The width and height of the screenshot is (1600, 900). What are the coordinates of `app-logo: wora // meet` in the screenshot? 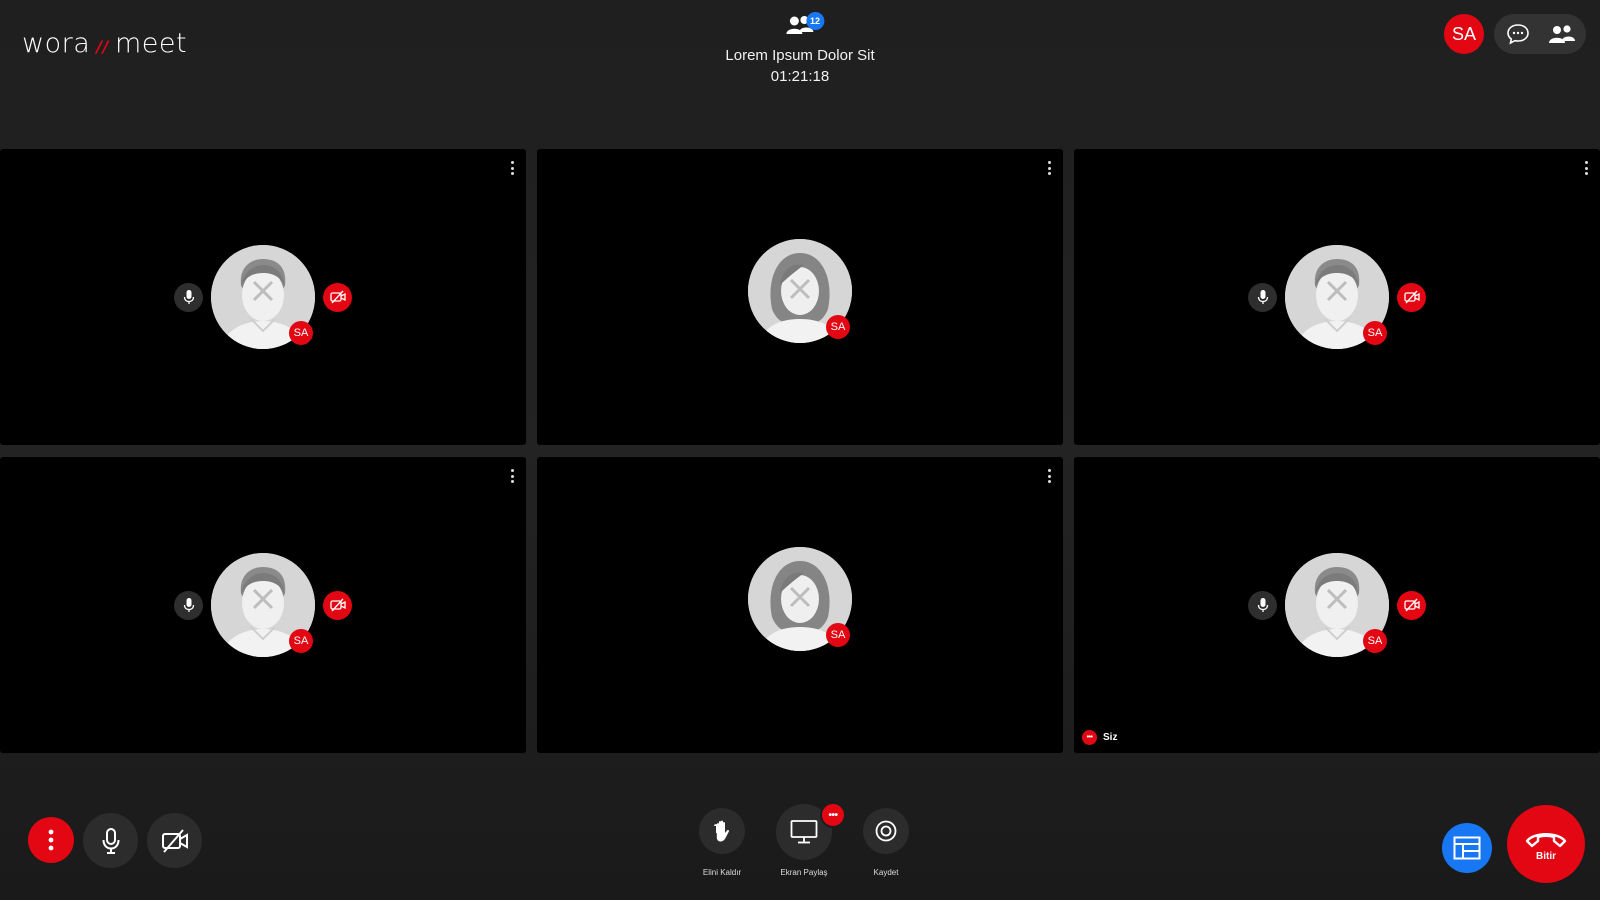 It's located at (104, 43).